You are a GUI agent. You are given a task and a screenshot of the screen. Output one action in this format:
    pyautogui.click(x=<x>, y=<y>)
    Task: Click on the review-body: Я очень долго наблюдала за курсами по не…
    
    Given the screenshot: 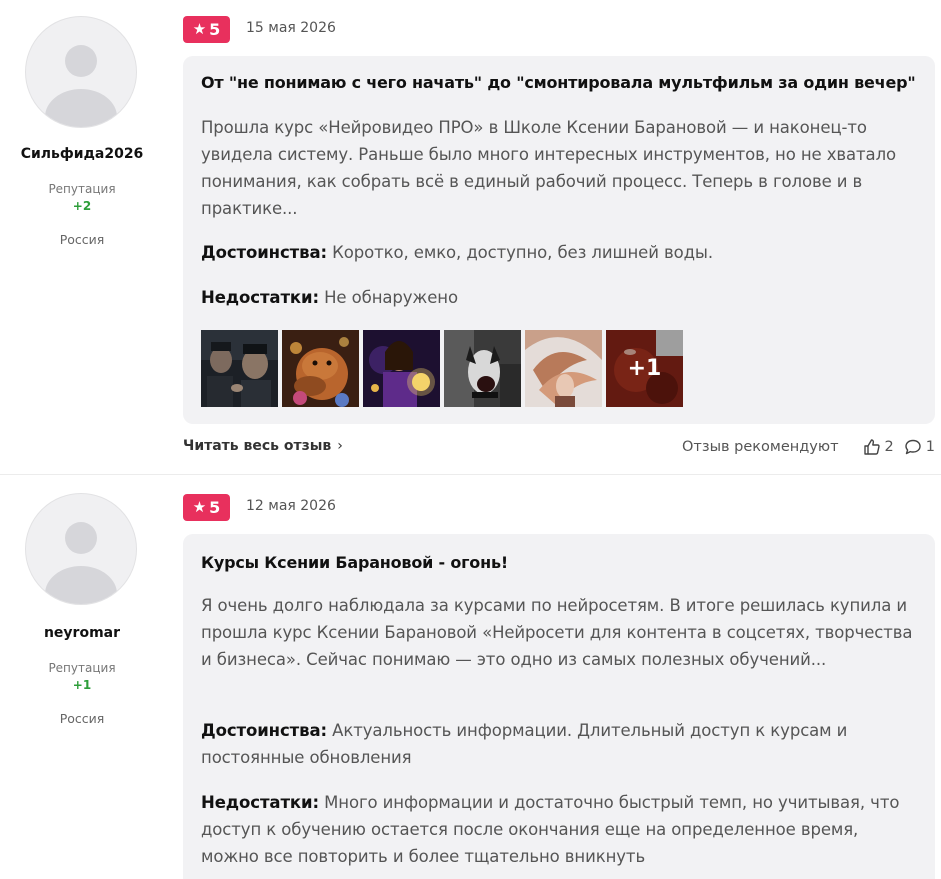 What is the action you would take?
    pyautogui.click(x=557, y=632)
    